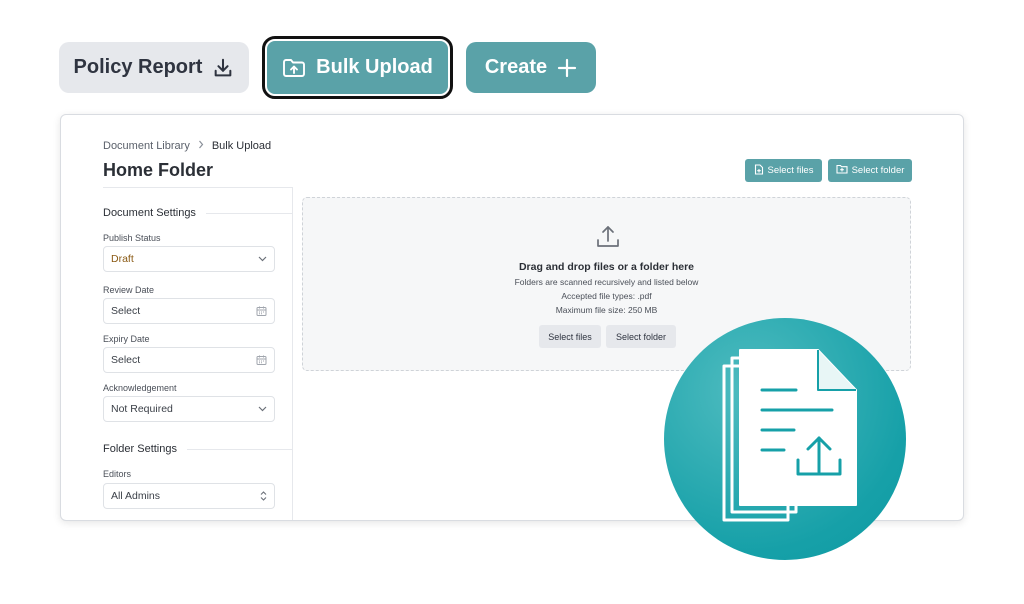 This screenshot has width=1024, height=604. I want to click on dropzone-select-files-button: Select files, so click(570, 336).